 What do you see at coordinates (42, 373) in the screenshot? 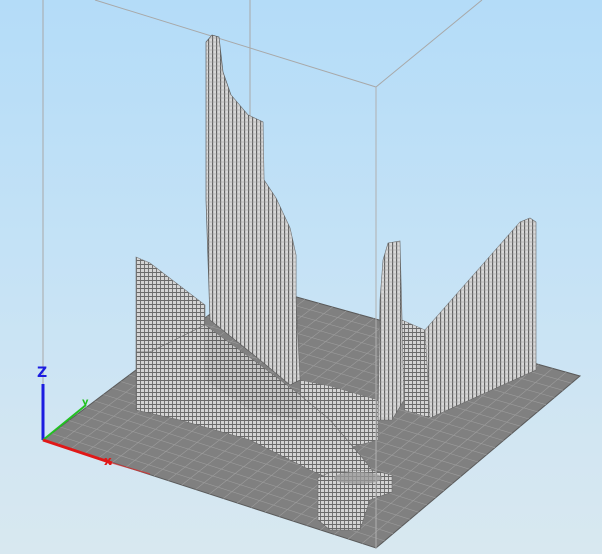
I see `z-axis-label: Z` at bounding box center [42, 373].